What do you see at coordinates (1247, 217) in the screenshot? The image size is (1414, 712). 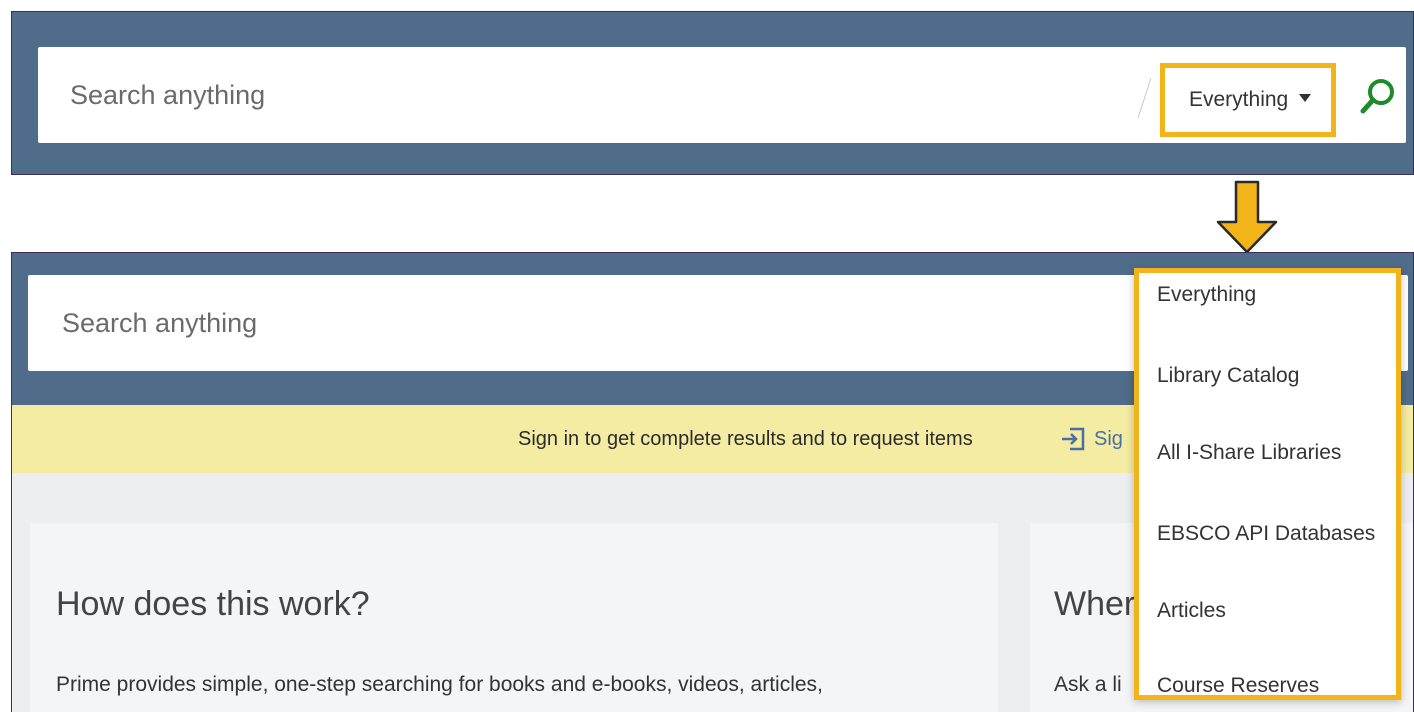 I see `arrow-down-icon` at bounding box center [1247, 217].